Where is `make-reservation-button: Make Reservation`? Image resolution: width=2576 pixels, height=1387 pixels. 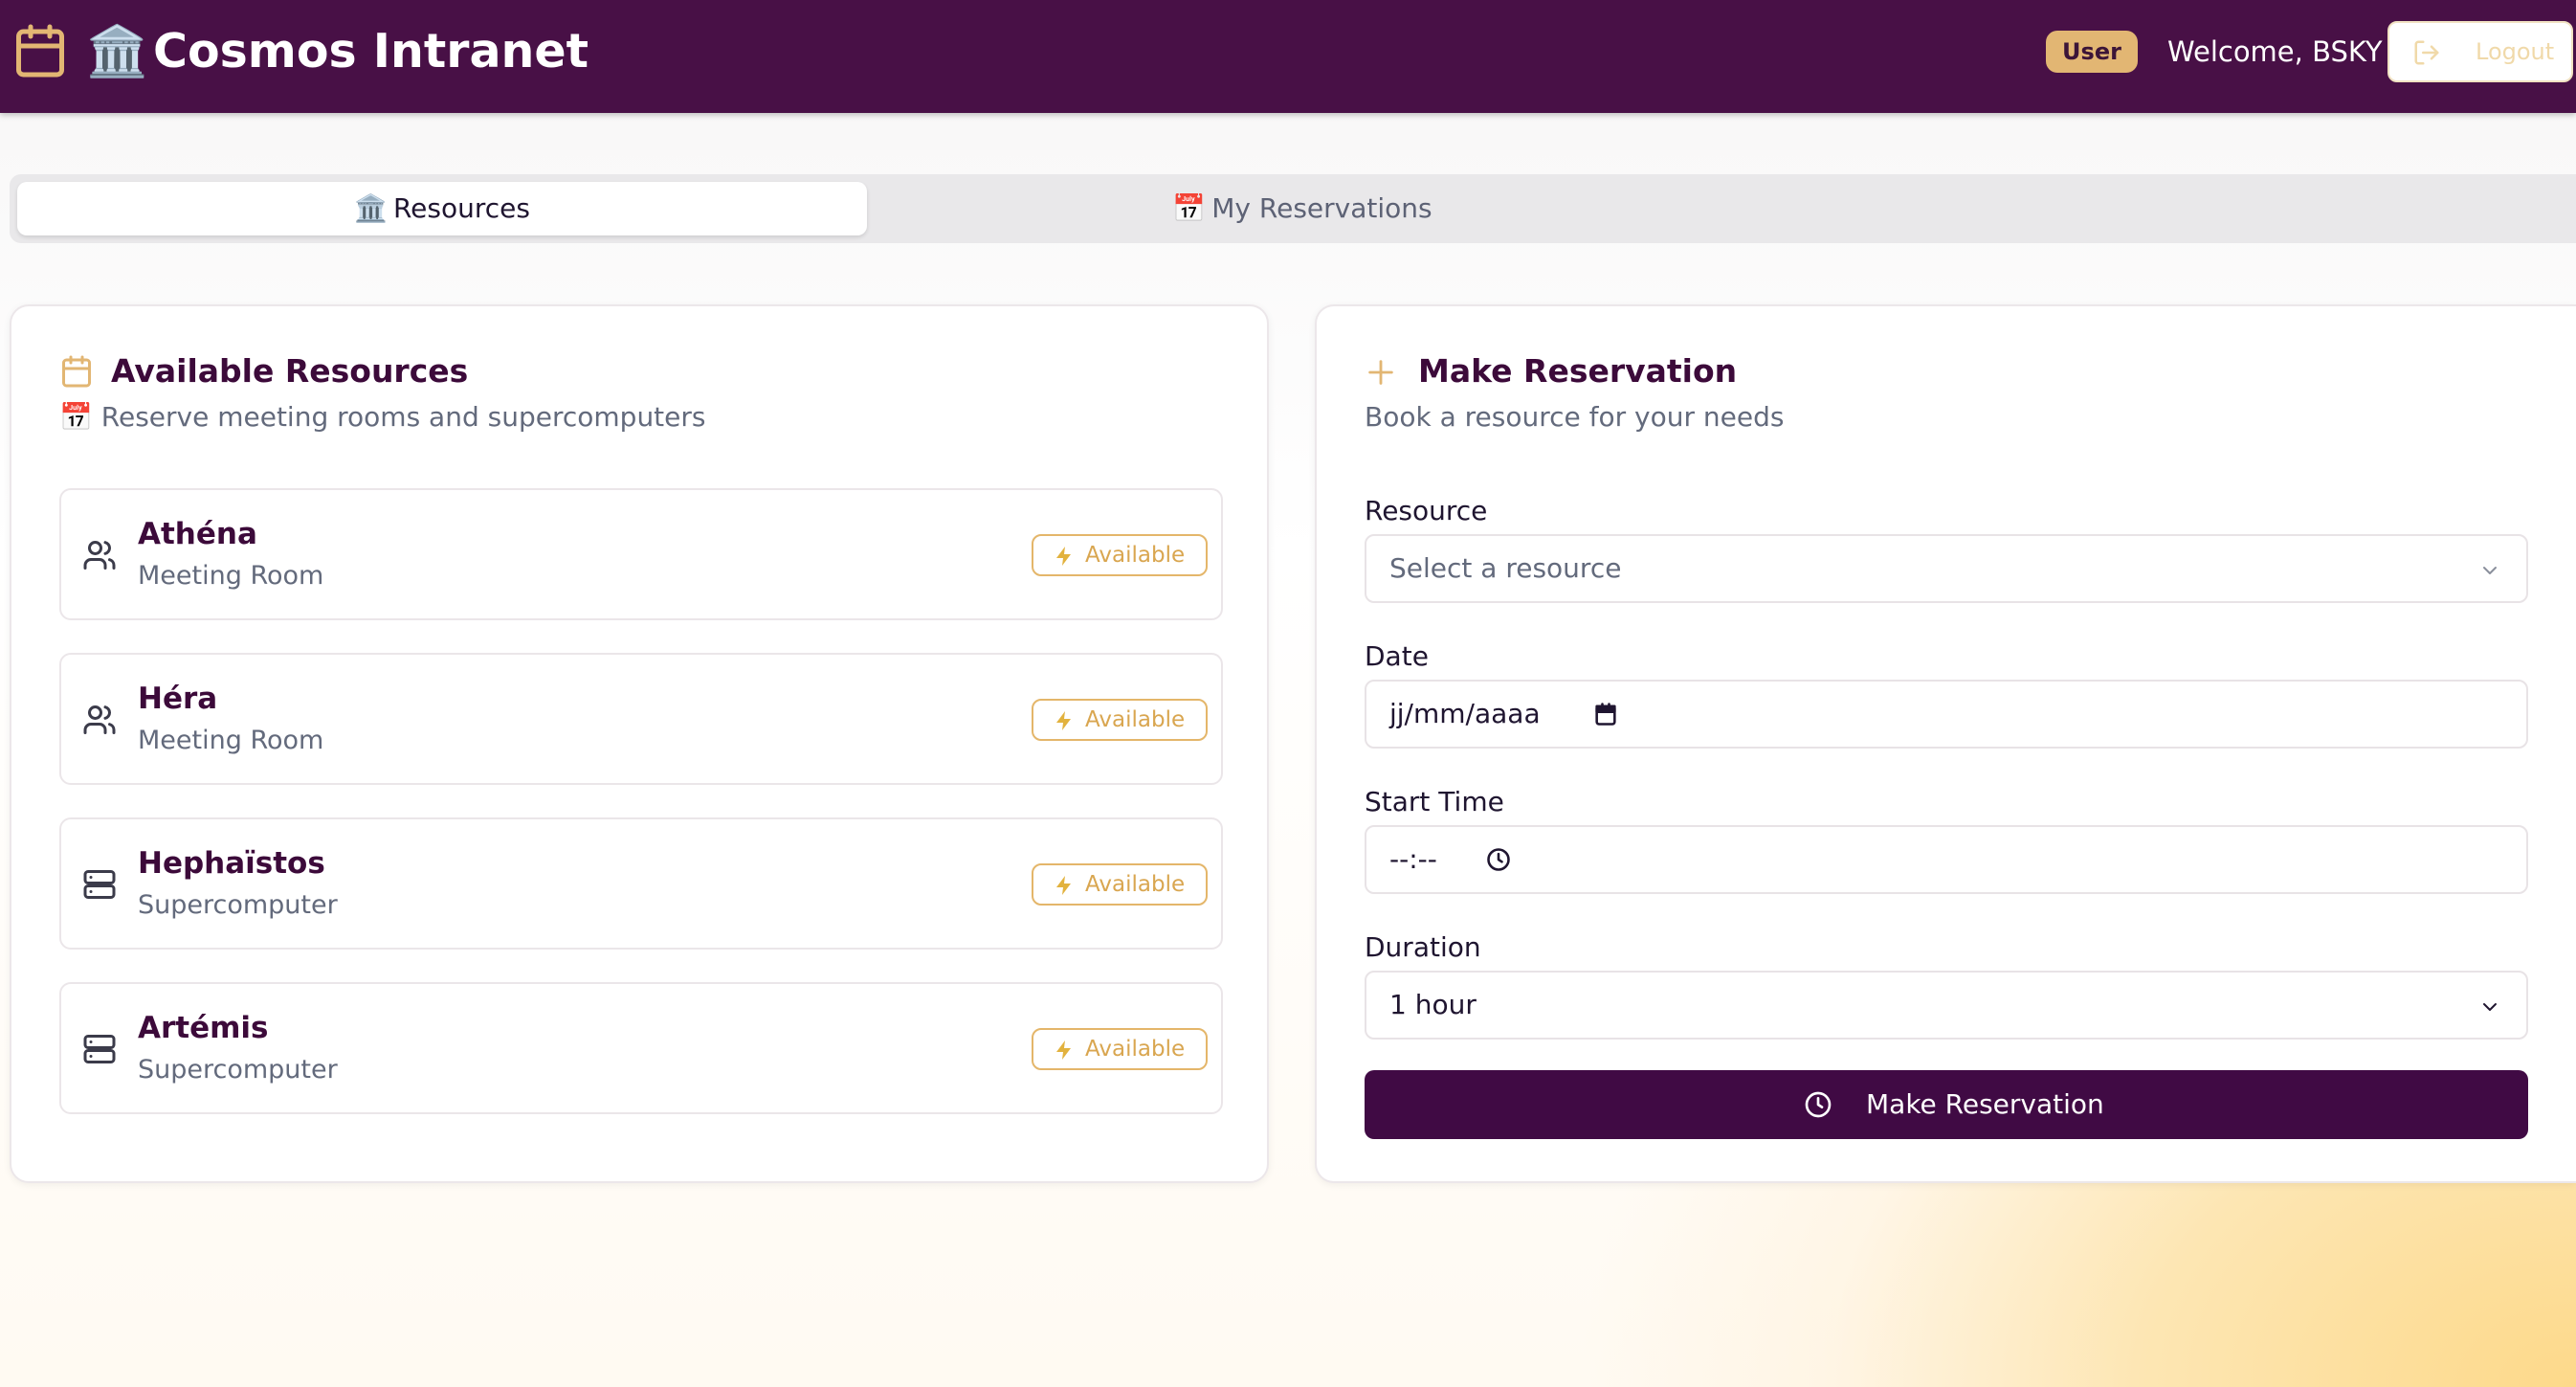 make-reservation-button: Make Reservation is located at coordinates (1946, 1104).